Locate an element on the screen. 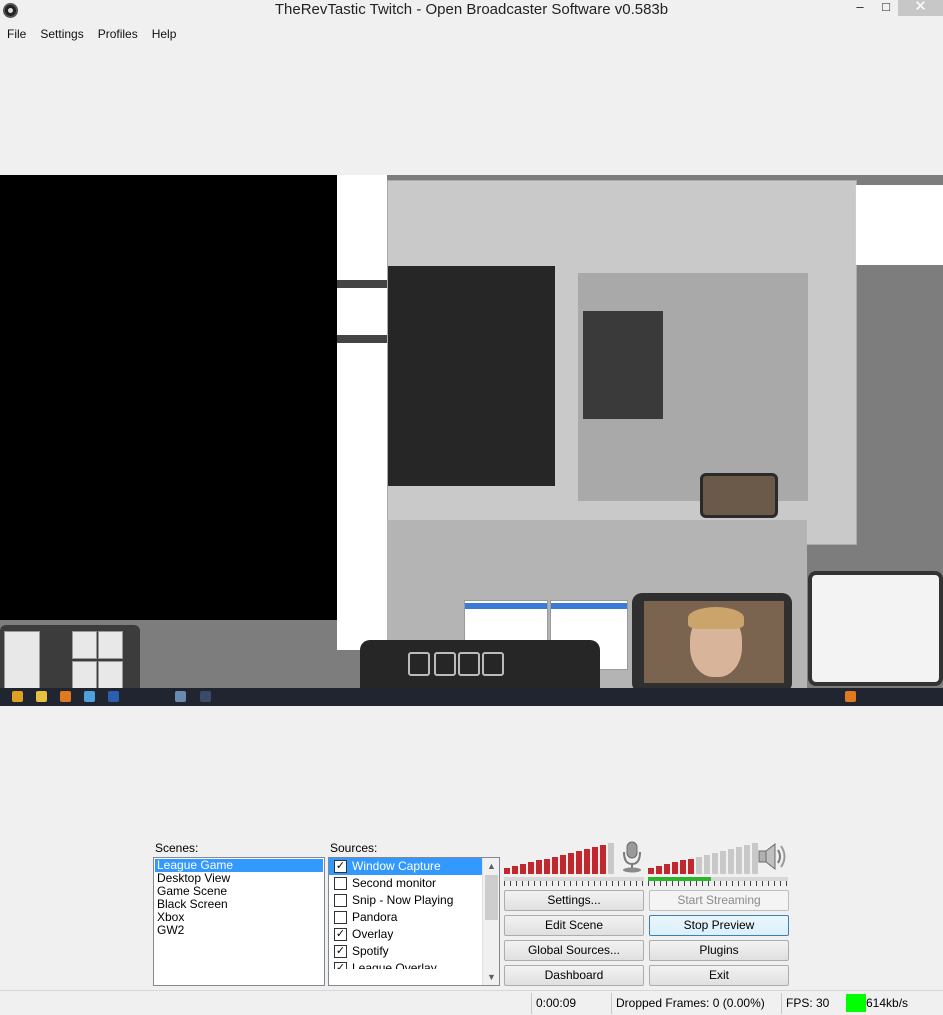  dashboard-button: Dashboard is located at coordinates (574, 975).